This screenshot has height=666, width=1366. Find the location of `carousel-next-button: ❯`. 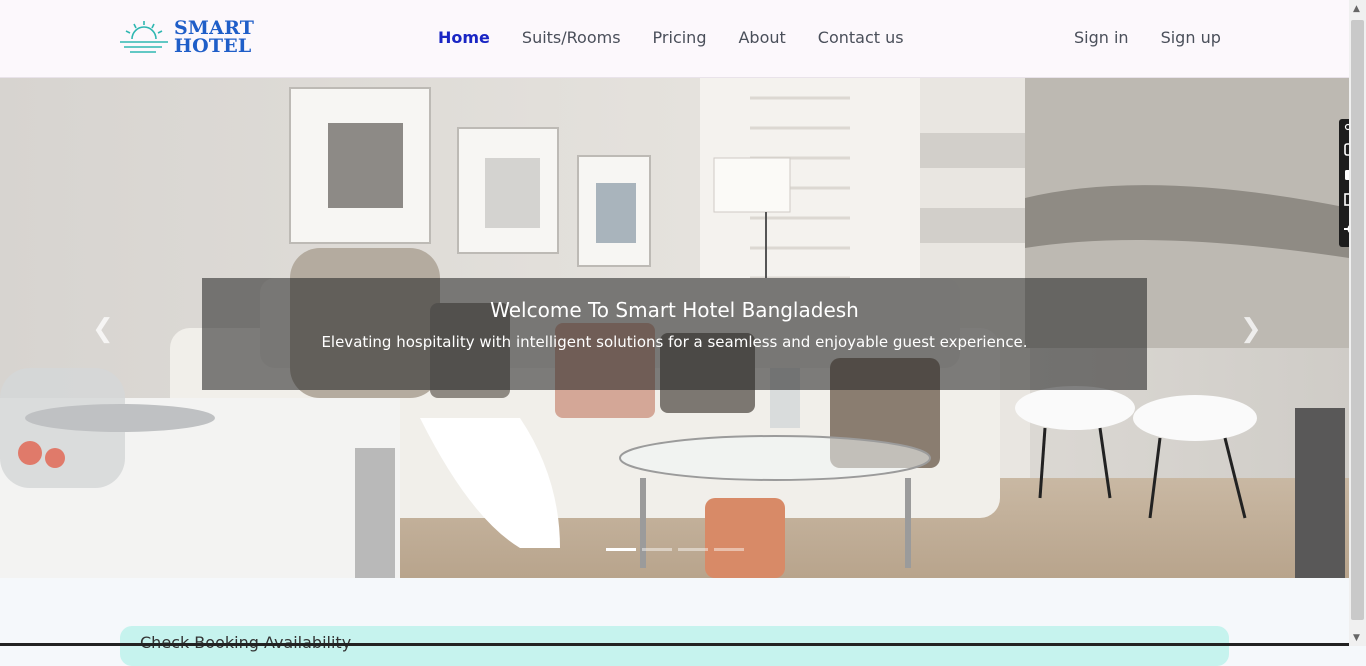

carousel-next-button: ❯ is located at coordinates (1251, 329).